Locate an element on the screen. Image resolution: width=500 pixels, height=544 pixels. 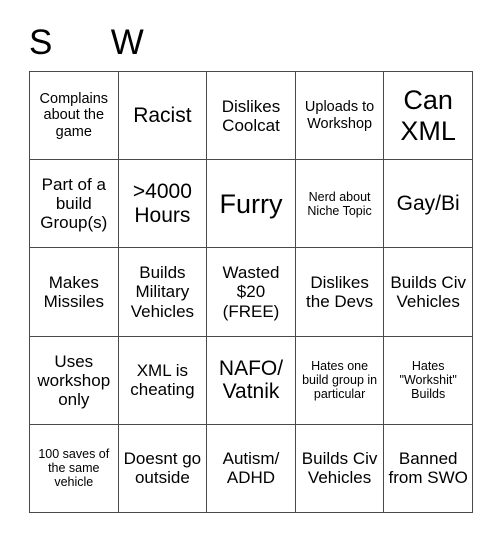
bingo-cell-label: Dislikes the Devs is located at coordinates (340, 291).